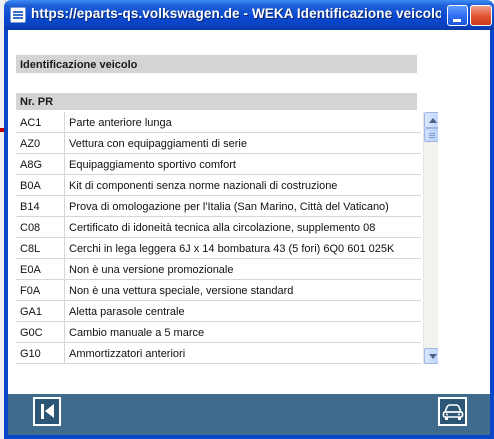  I want to click on table-row: A8G Equipaggiamento sportivo comfort, so click(218, 164).